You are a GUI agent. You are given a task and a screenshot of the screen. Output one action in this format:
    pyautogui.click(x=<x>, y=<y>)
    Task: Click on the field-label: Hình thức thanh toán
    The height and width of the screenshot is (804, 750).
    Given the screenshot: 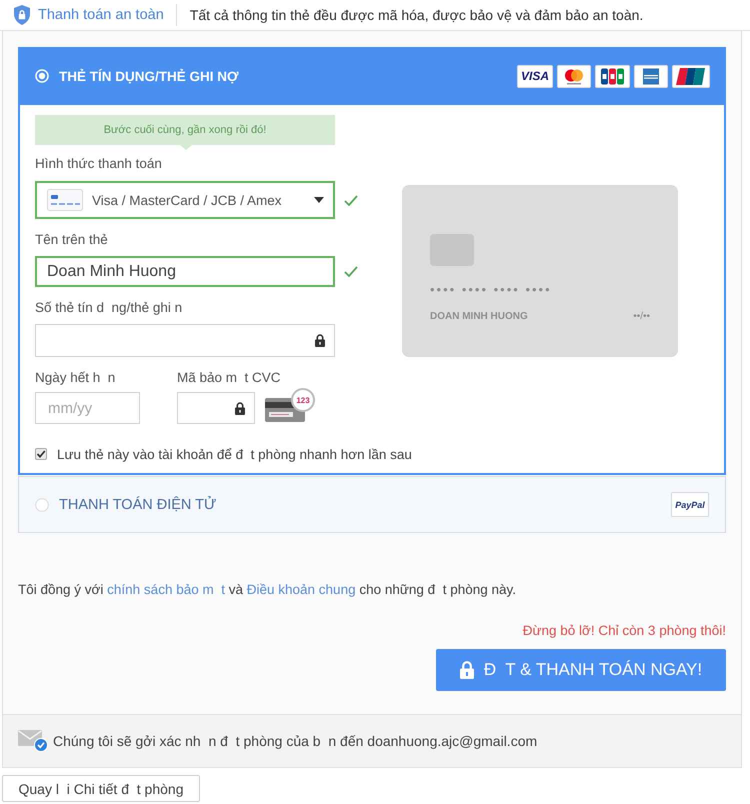 What is the action you would take?
    pyautogui.click(x=99, y=164)
    